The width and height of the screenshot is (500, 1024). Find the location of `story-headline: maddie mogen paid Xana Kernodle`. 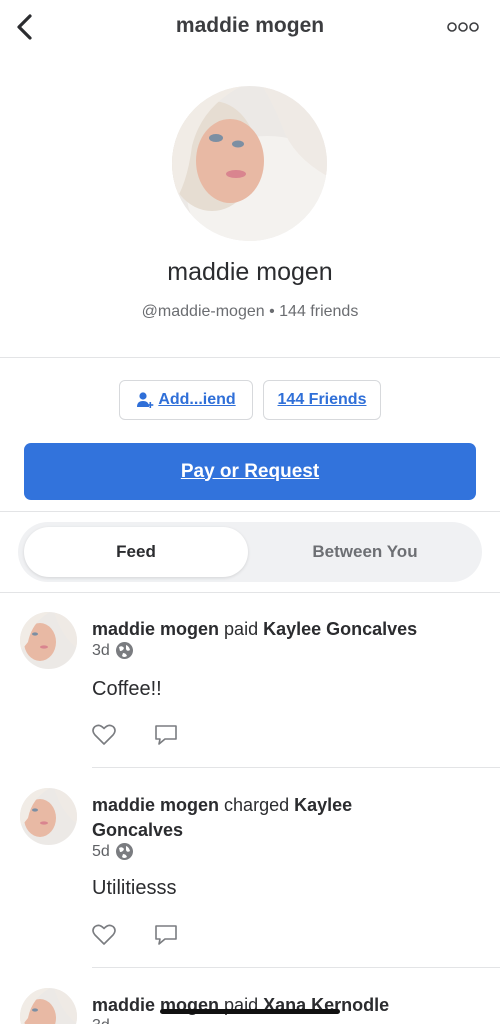

story-headline: maddie mogen paid Xana Kernodle is located at coordinates (282, 1005).